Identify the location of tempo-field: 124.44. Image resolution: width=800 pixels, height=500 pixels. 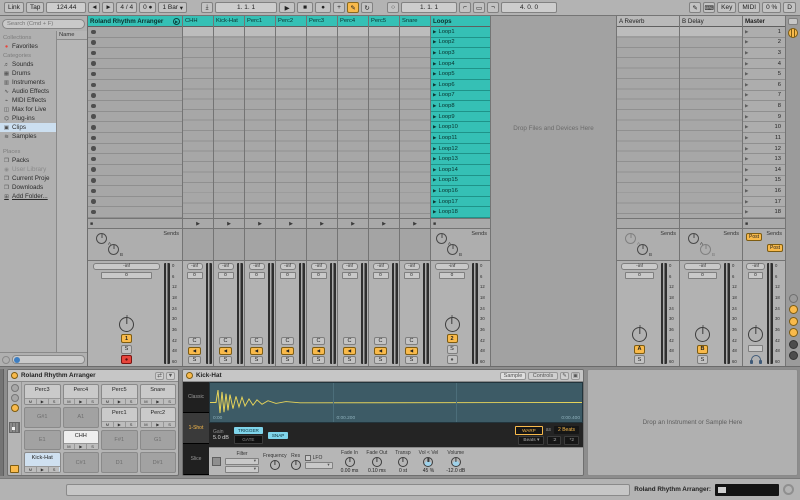
(66, 7).